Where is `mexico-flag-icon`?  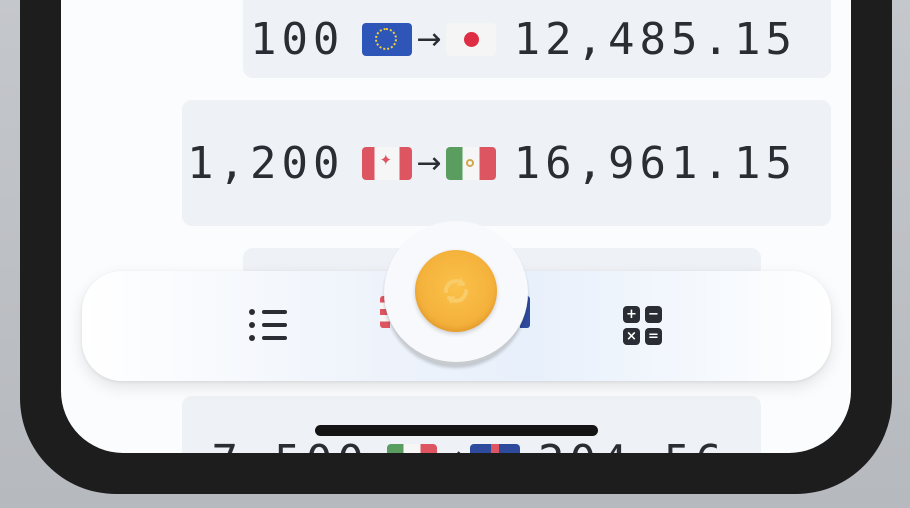
mexico-flag-icon is located at coordinates (470, 163).